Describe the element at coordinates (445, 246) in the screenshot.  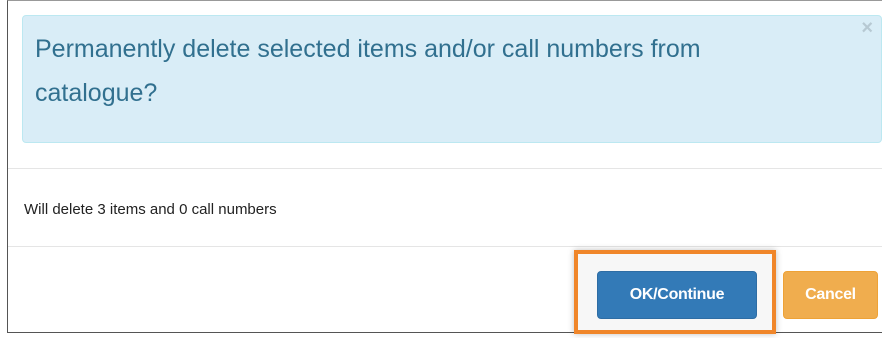
I see `footer-divider` at that location.